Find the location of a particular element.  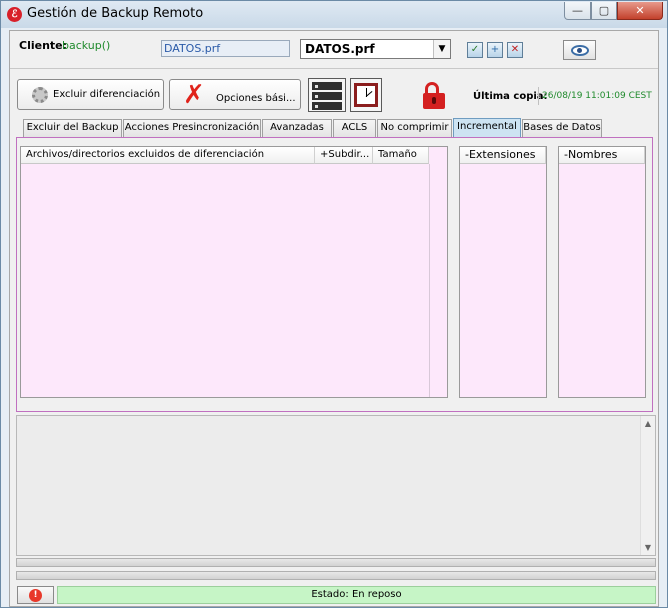

column-header-size: Tamaño is located at coordinates (401, 155).